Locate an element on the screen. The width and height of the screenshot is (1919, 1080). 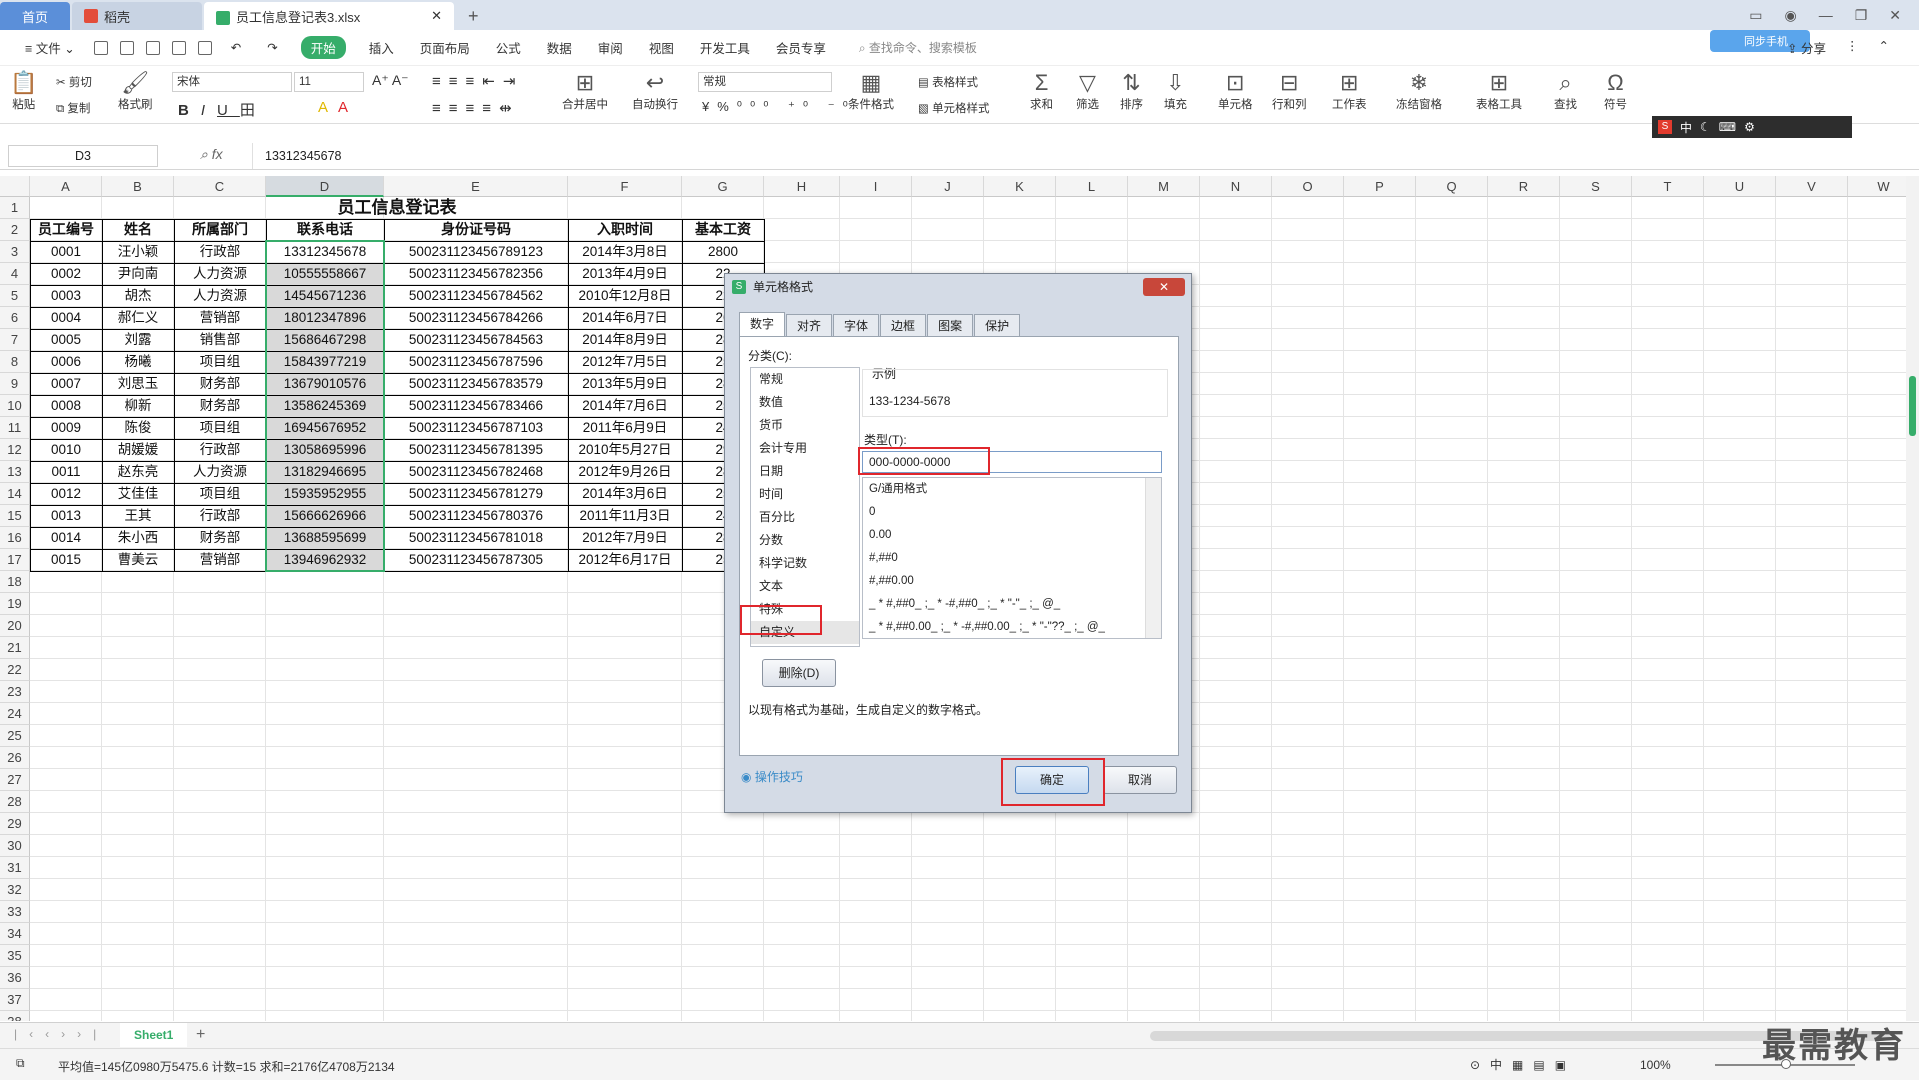
column-header: W is located at coordinates (1877, 186).